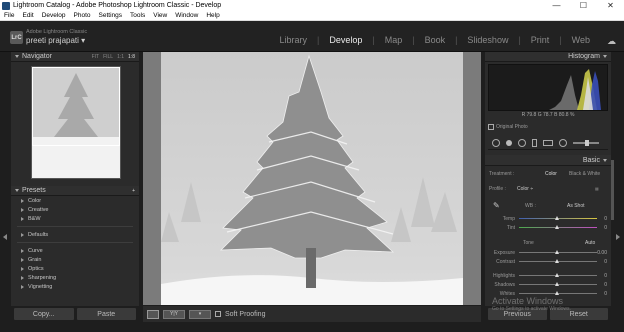 The image size is (624, 332). Describe the element at coordinates (133, 191) in the screenshot. I see `add-preset-icon: +` at that location.